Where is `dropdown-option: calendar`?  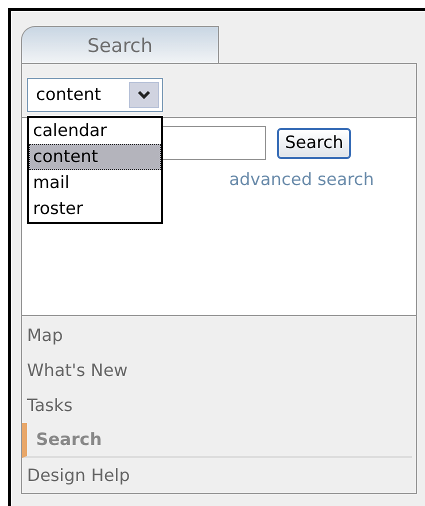
dropdown-option: calendar is located at coordinates (95, 131).